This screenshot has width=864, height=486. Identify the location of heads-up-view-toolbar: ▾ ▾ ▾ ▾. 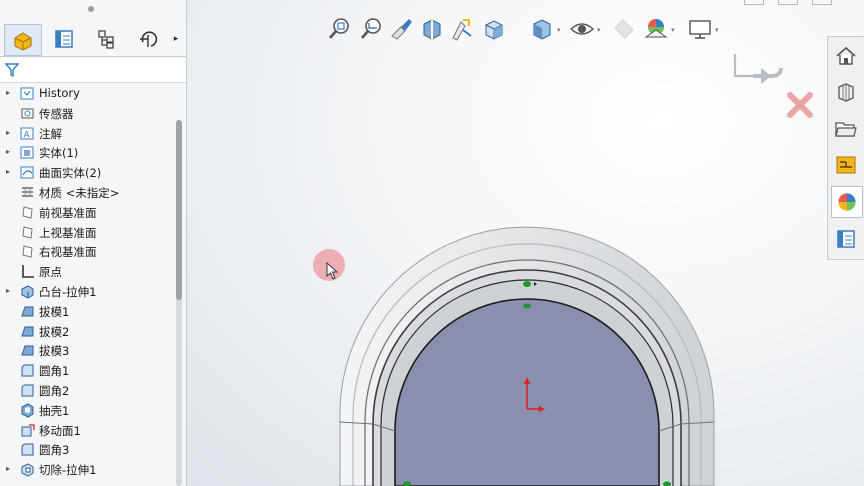
(542, 29).